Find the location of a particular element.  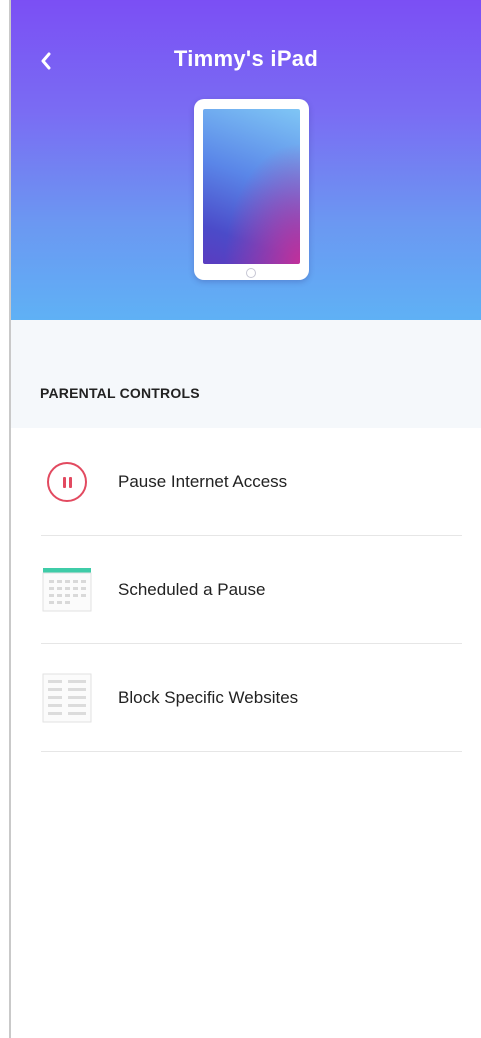

tablet-home-button is located at coordinates (251, 273).